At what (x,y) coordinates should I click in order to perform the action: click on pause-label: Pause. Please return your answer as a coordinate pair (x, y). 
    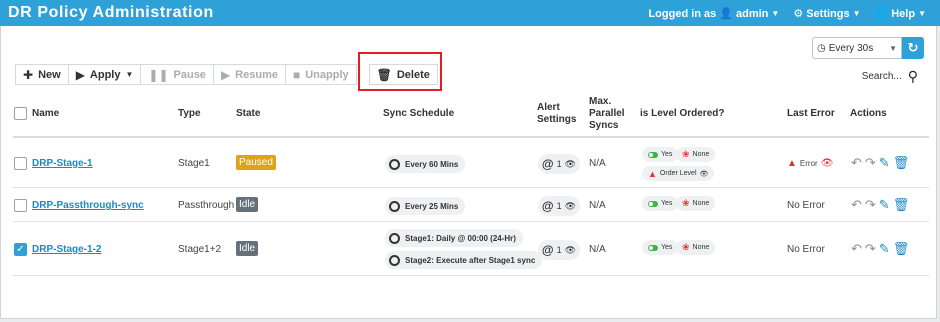
    Looking at the image, I should click on (189, 74).